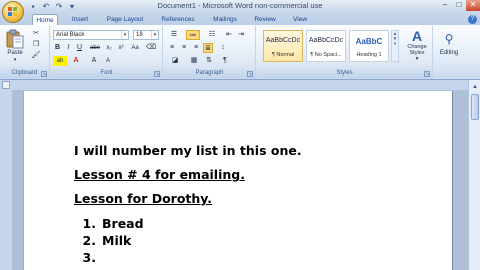 The height and width of the screenshot is (270, 480). I want to click on clipboard-launcher-icon: ↘, so click(44, 74).